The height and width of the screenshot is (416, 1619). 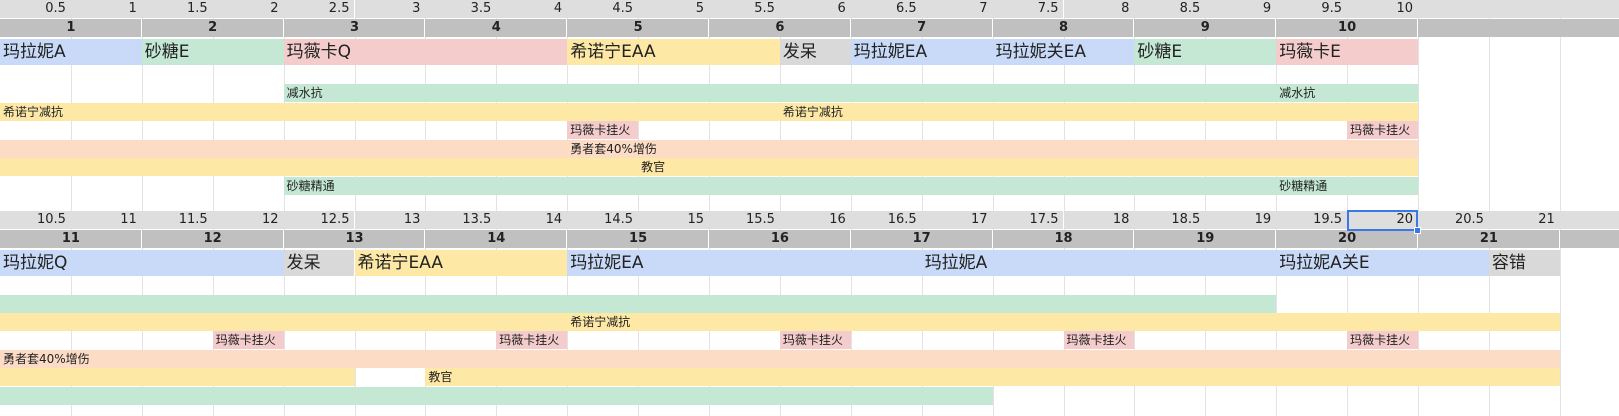 What do you see at coordinates (1524, 263) in the screenshot?
I see `skill-cell: 容错` at bounding box center [1524, 263].